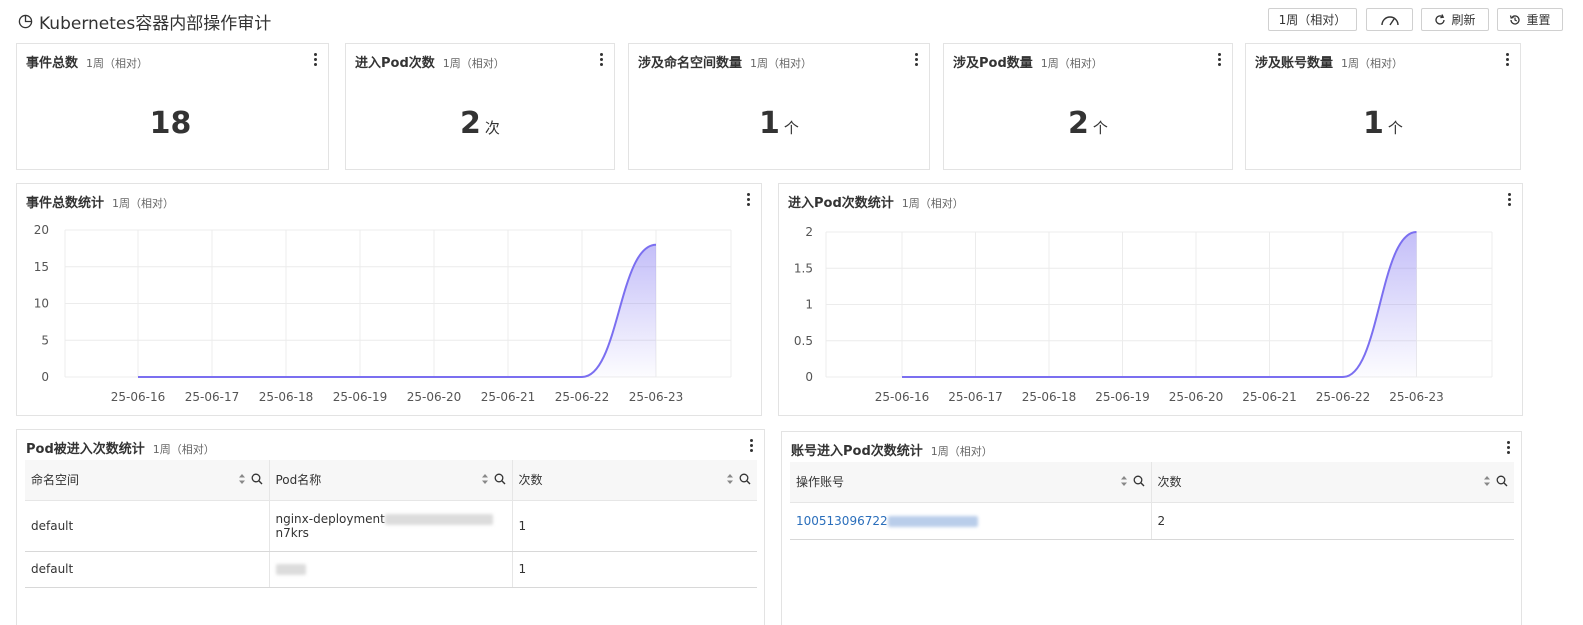 The width and height of the screenshot is (1583, 625). What do you see at coordinates (690, 63) in the screenshot?
I see `card-title: 涉及命名空间数量` at bounding box center [690, 63].